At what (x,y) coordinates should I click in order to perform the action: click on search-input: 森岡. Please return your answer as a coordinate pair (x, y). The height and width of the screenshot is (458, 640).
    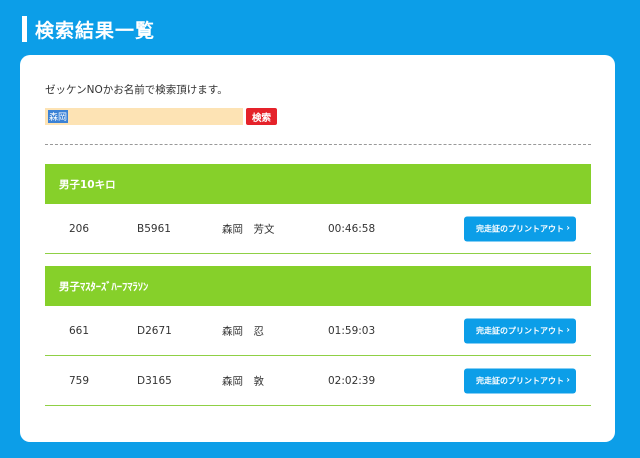
    Looking at the image, I should click on (144, 116).